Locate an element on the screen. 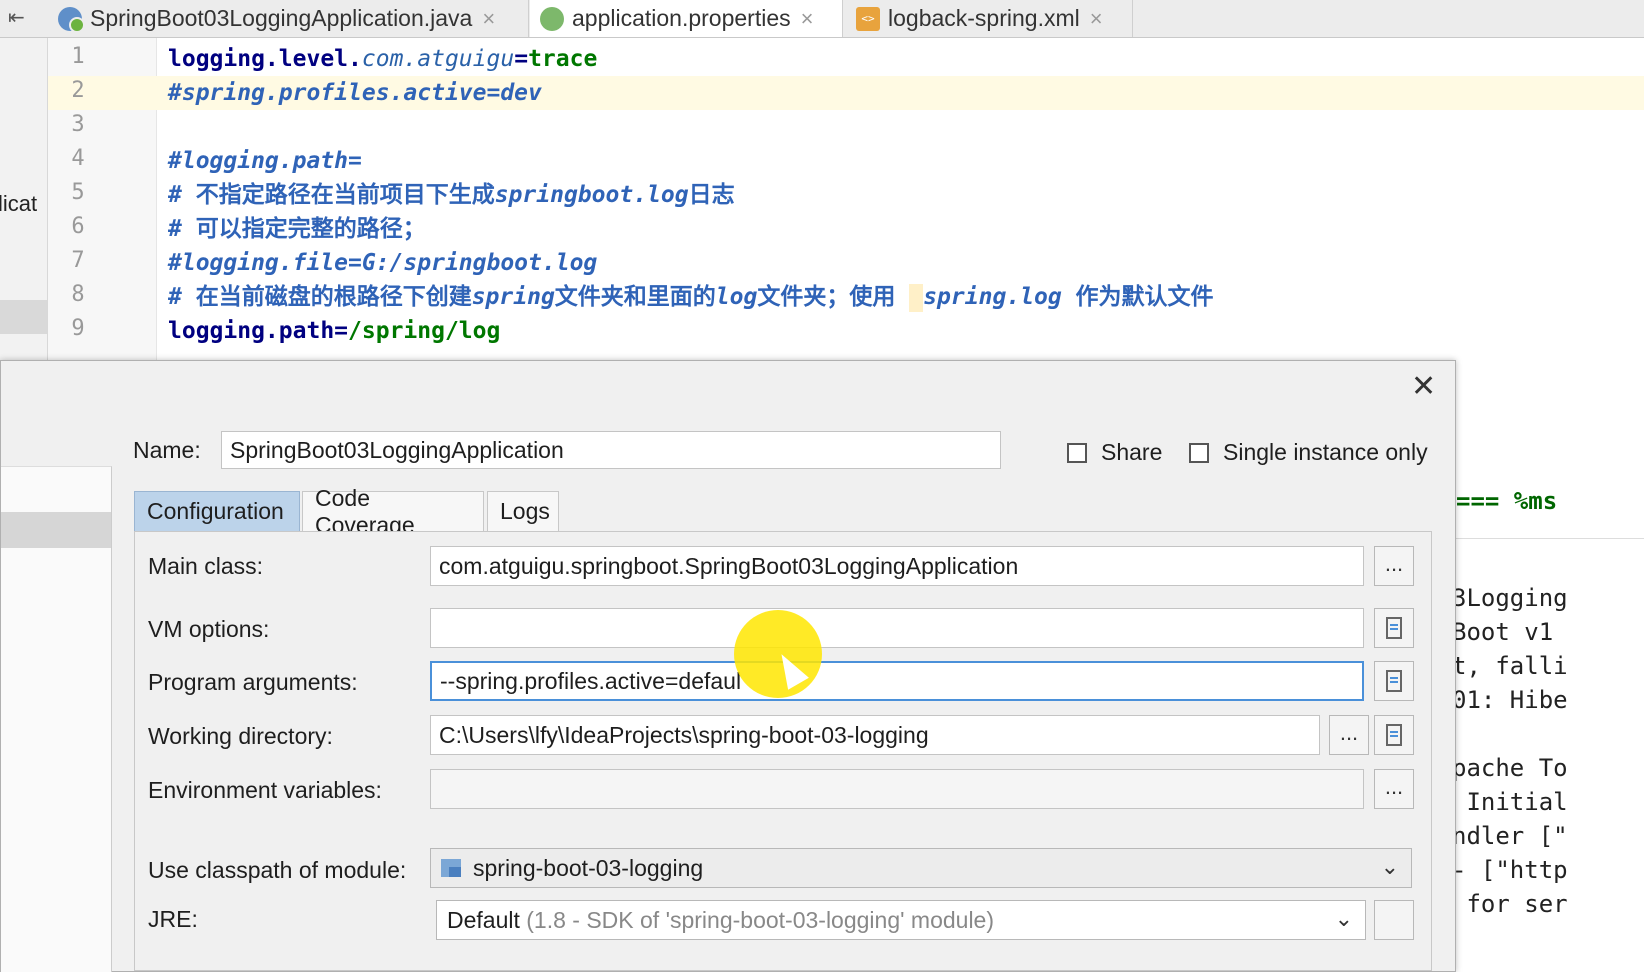 The width and height of the screenshot is (1644, 972). vm-options-label: VM options: is located at coordinates (209, 629).